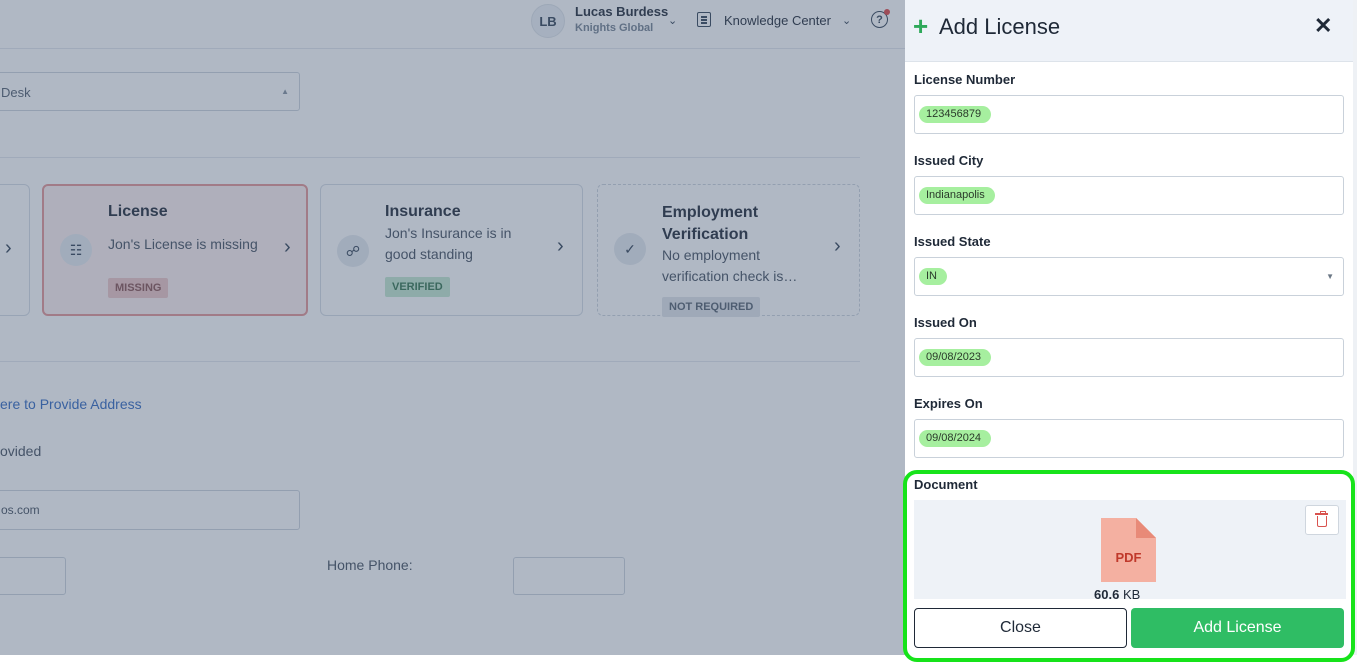 The image size is (1357, 664). What do you see at coordinates (949, 160) in the screenshot?
I see `issued-city-label: Issued City` at bounding box center [949, 160].